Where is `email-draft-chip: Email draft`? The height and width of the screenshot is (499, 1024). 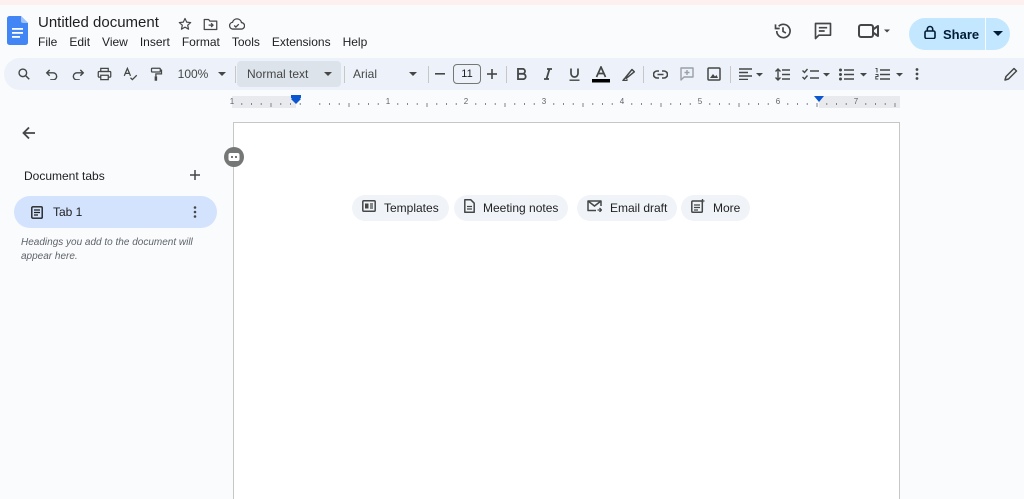 email-draft-chip: Email draft is located at coordinates (627, 208).